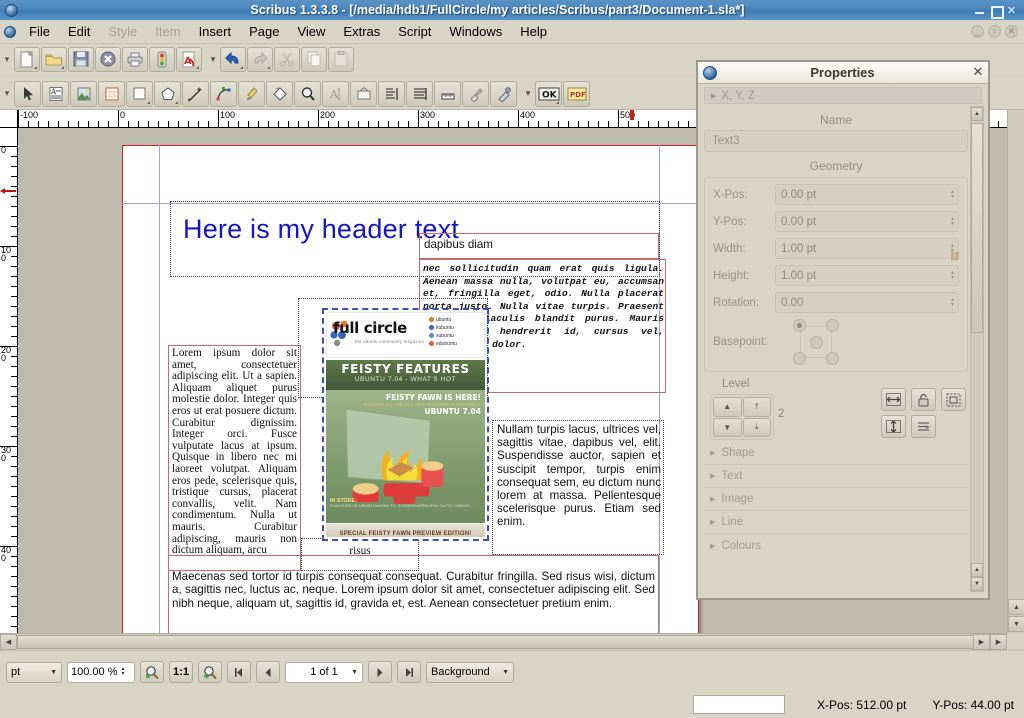 Image resolution: width=1024 pixels, height=718 pixels. I want to click on copy-item-properties-icon, so click(475, 93).